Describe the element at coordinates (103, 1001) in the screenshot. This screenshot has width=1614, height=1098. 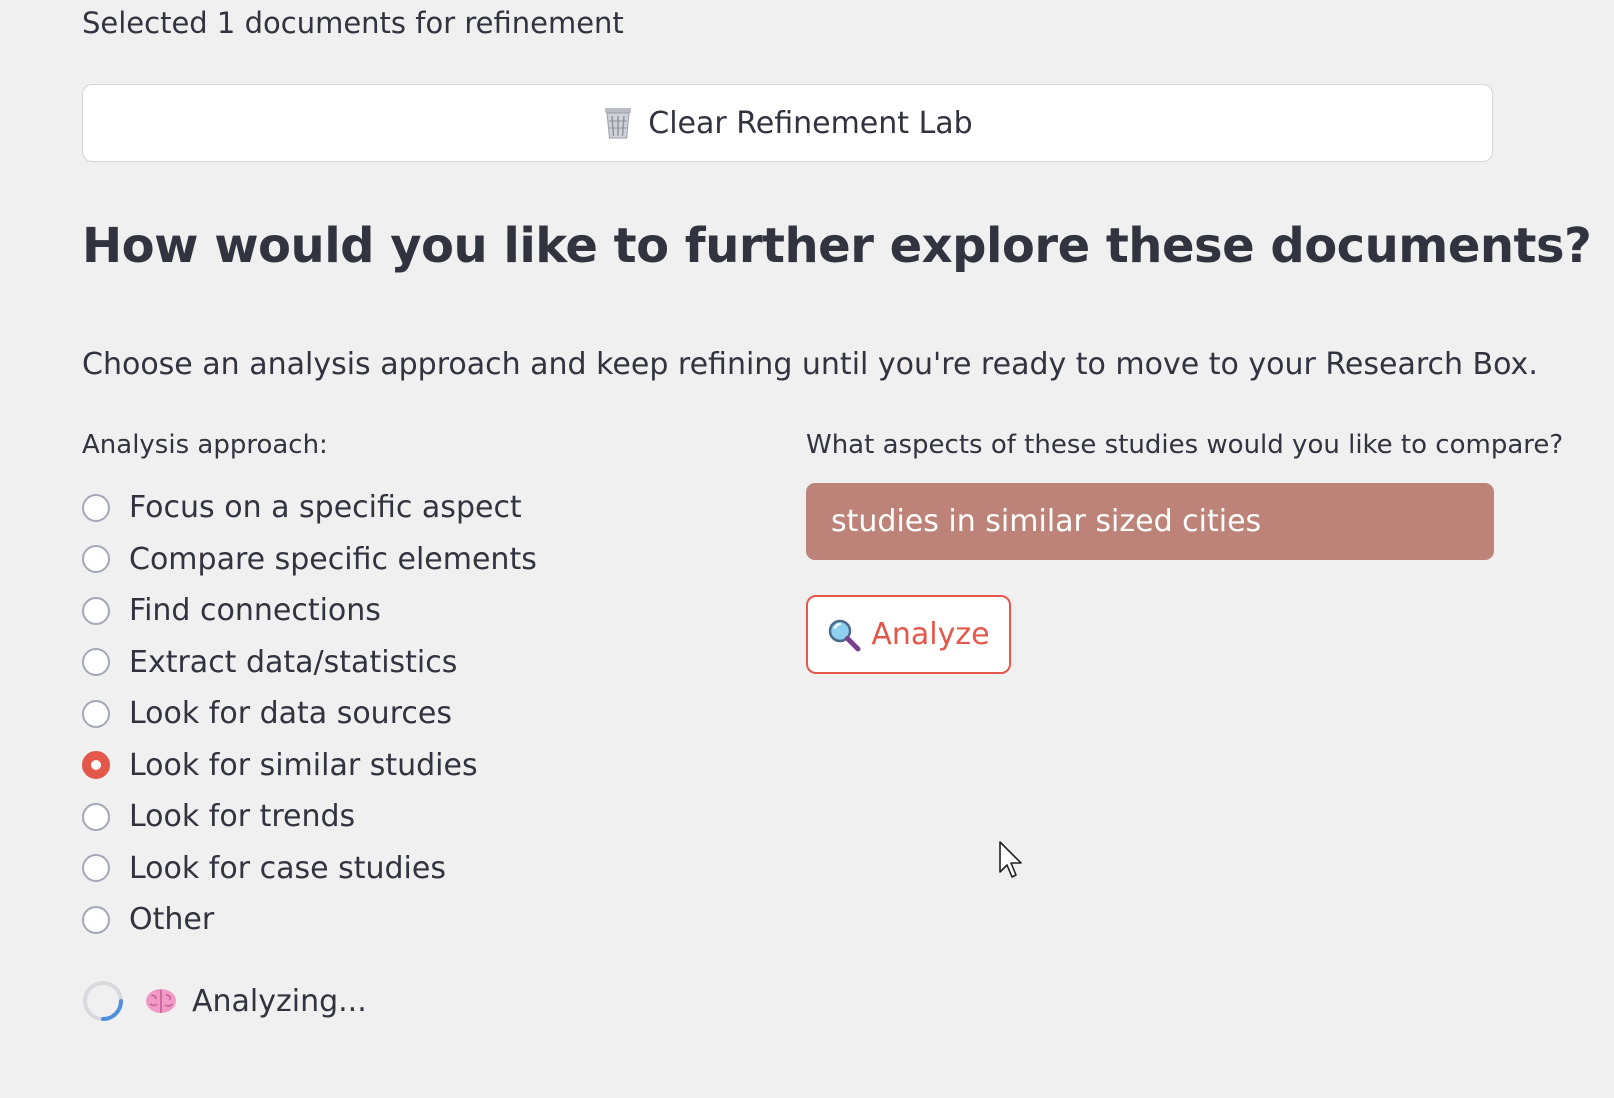
I see `loading-spinner-icon` at that location.